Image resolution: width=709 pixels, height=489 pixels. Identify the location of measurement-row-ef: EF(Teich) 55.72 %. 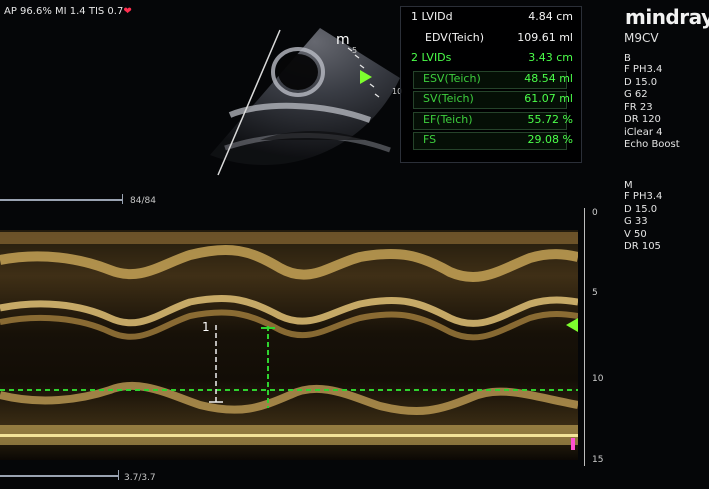
(491, 120).